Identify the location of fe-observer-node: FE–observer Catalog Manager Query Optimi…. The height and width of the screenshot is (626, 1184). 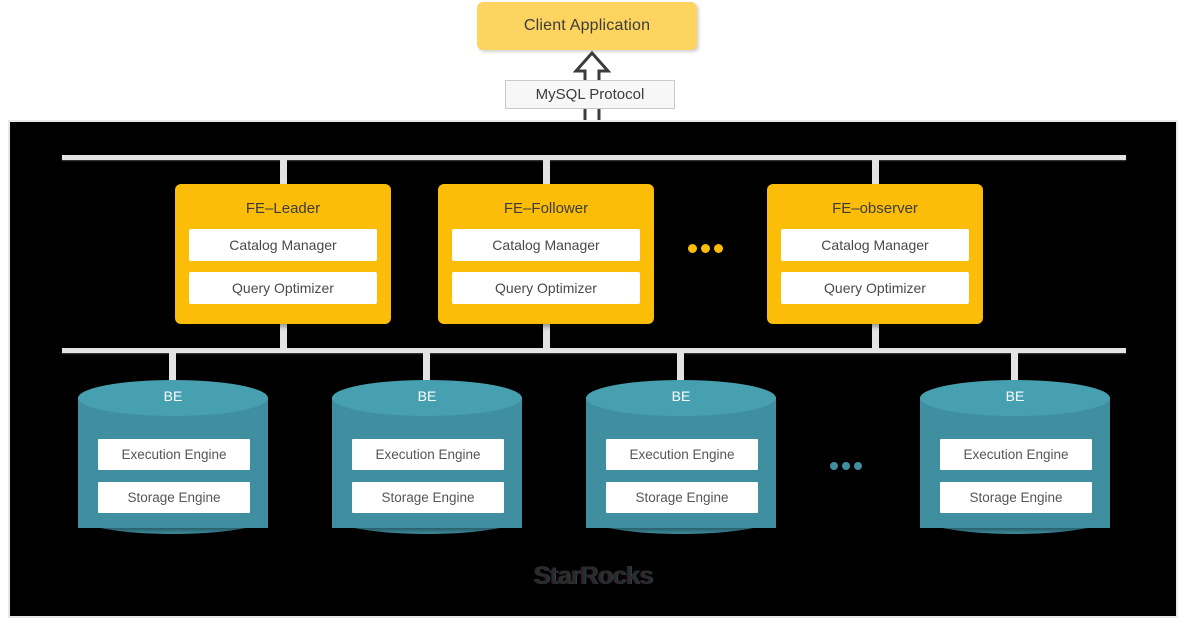
(875, 254).